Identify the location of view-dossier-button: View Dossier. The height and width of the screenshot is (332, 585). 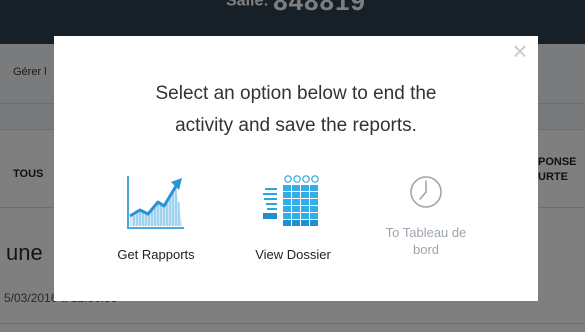
(293, 222).